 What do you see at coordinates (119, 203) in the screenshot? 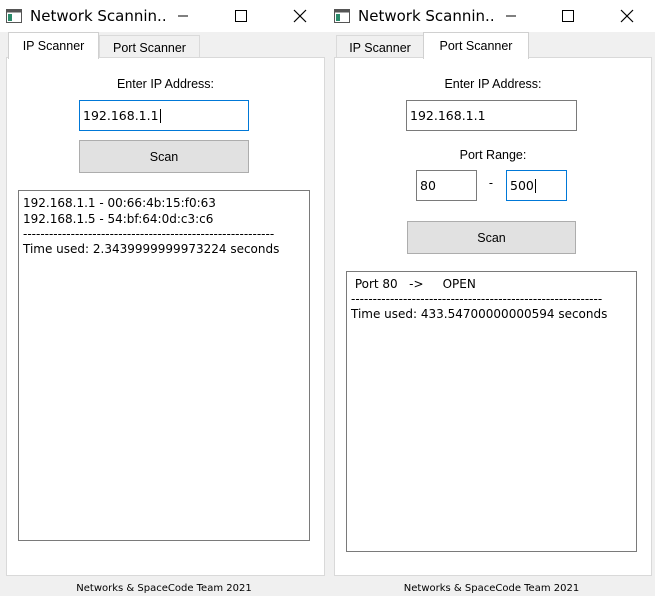
I see `result-line: 192.168.1.1 - 00:66:4b:15:f0:63` at bounding box center [119, 203].